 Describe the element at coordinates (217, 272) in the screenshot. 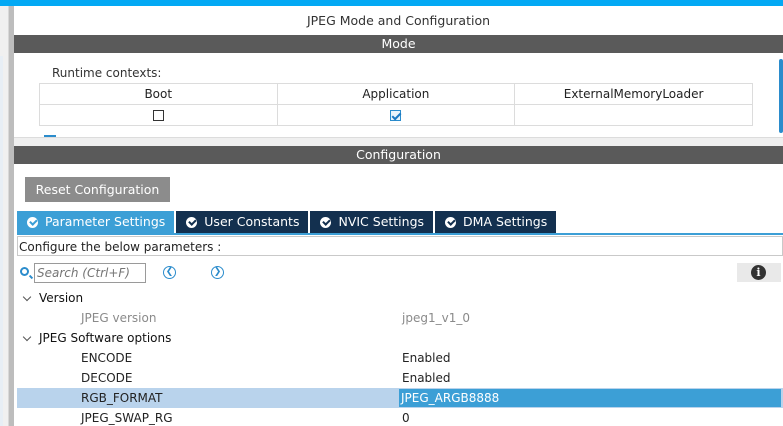

I see `next-match-icon: ❯` at that location.